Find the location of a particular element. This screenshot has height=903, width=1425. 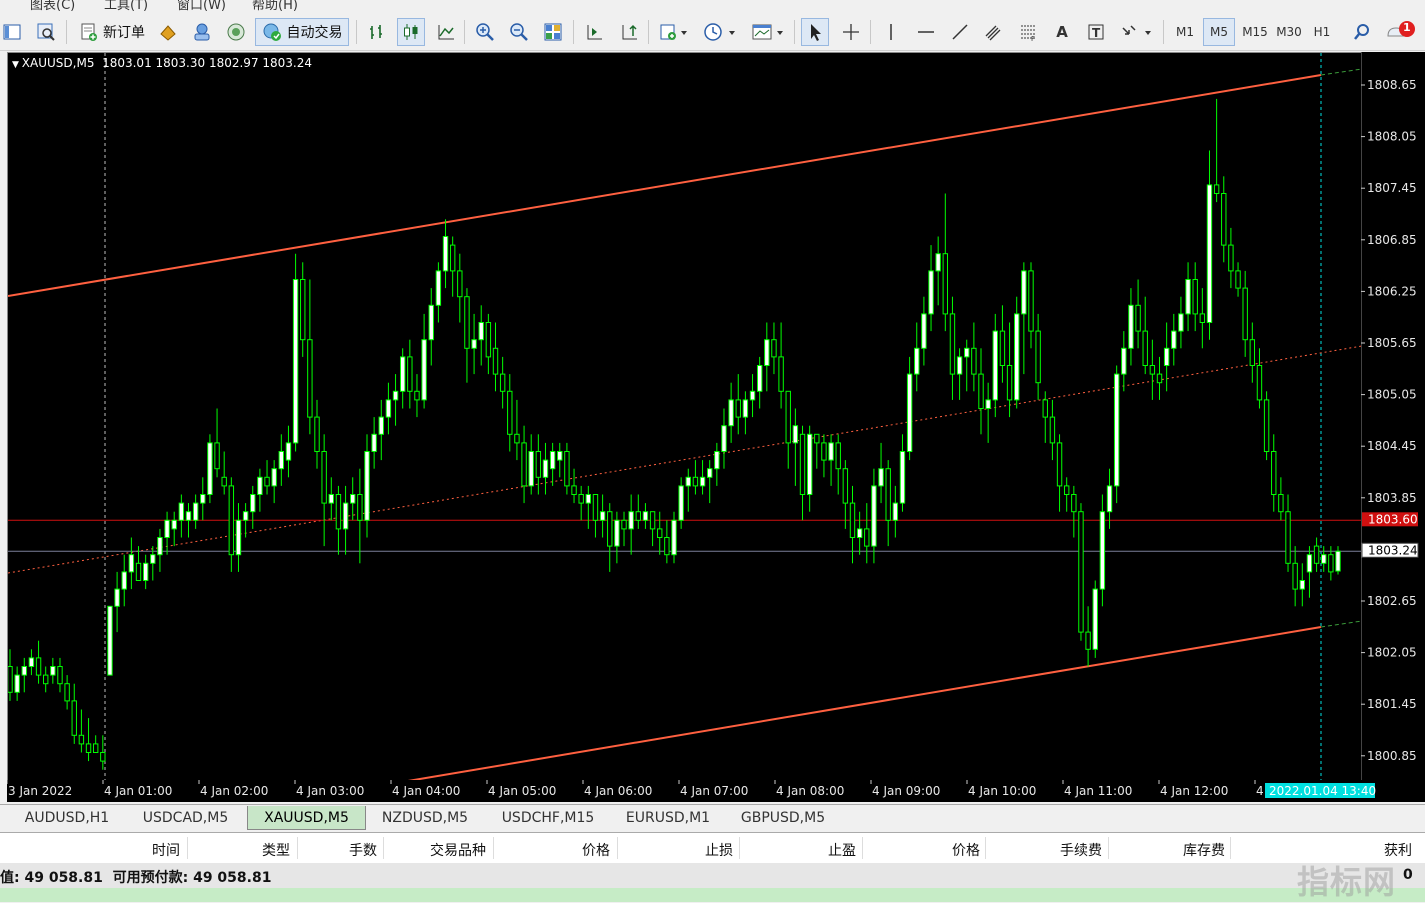

timeframe-m30-button: M30 is located at coordinates (1289, 32).